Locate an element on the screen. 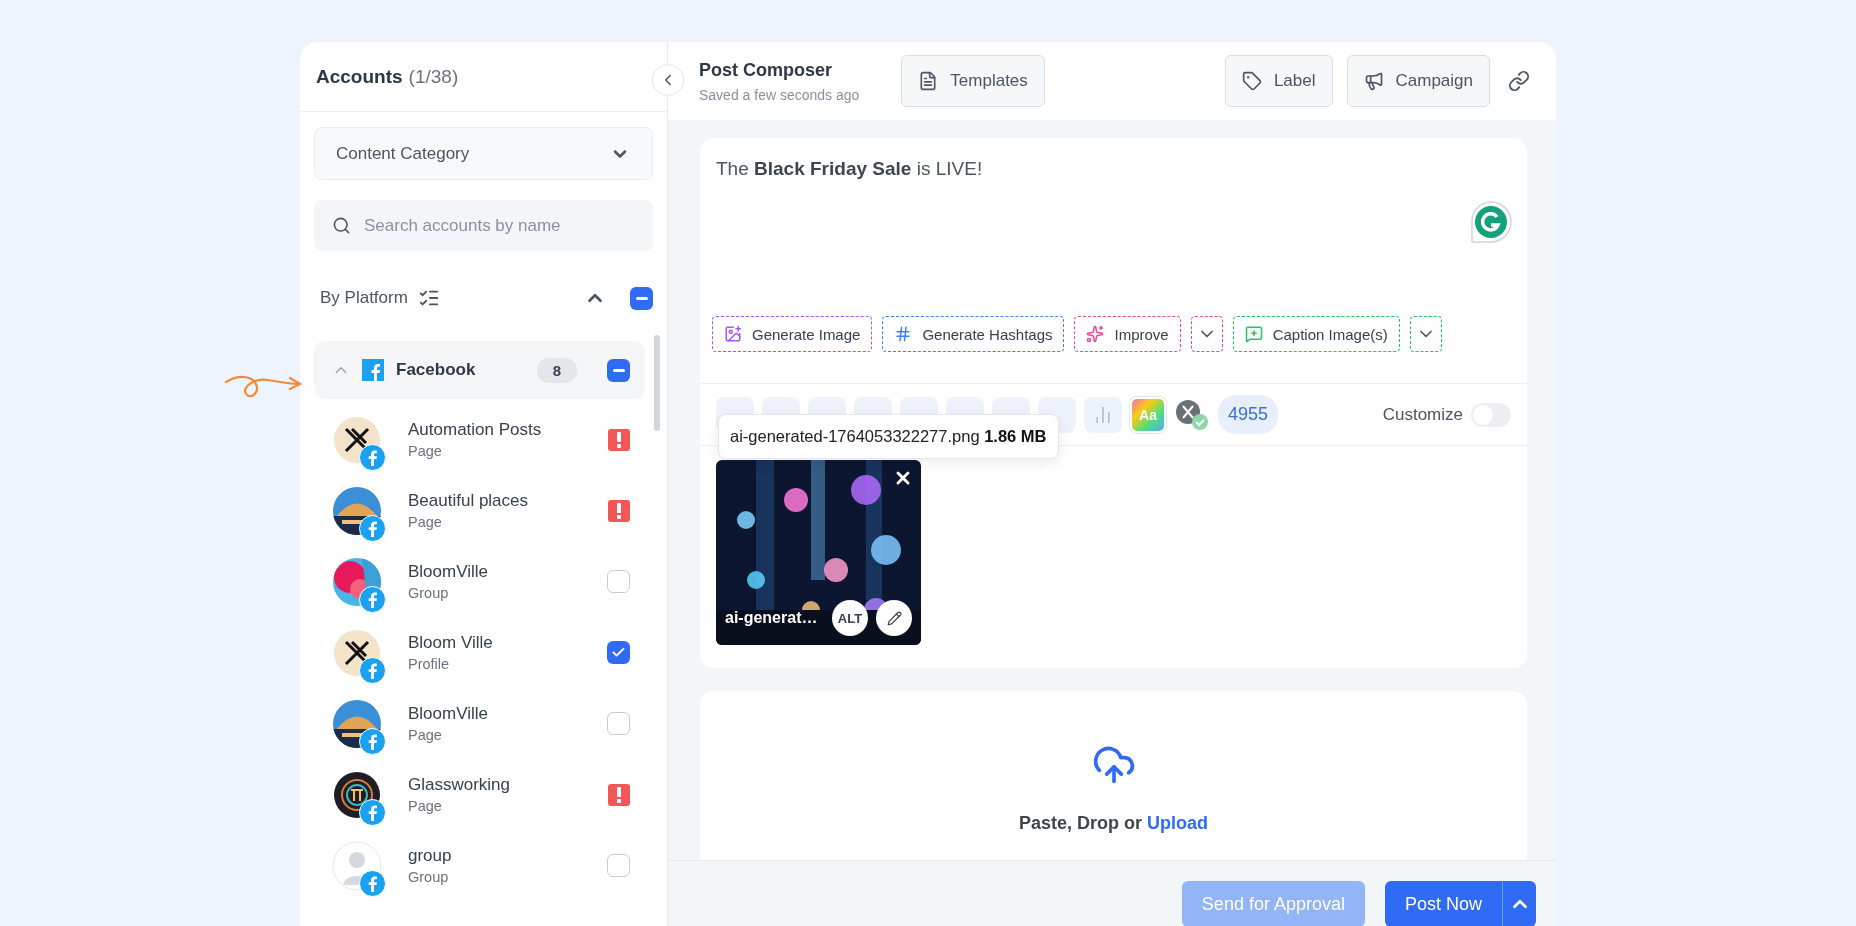 Image resolution: width=1856 pixels, height=926 pixels. account-name: Automation Posts is located at coordinates (475, 429).